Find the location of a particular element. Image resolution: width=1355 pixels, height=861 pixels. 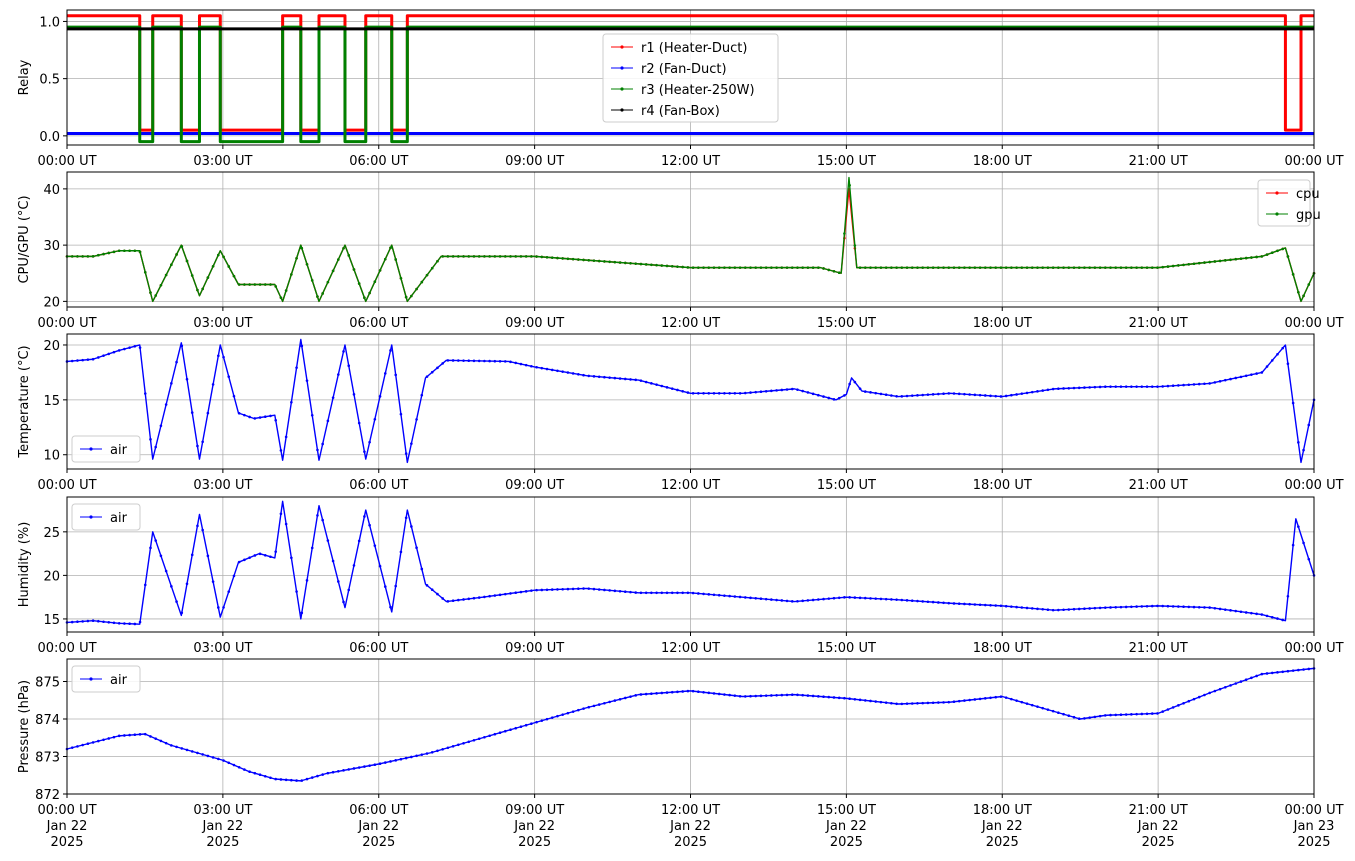

x-tick-label: 00:00 UT is located at coordinates (66, 323).